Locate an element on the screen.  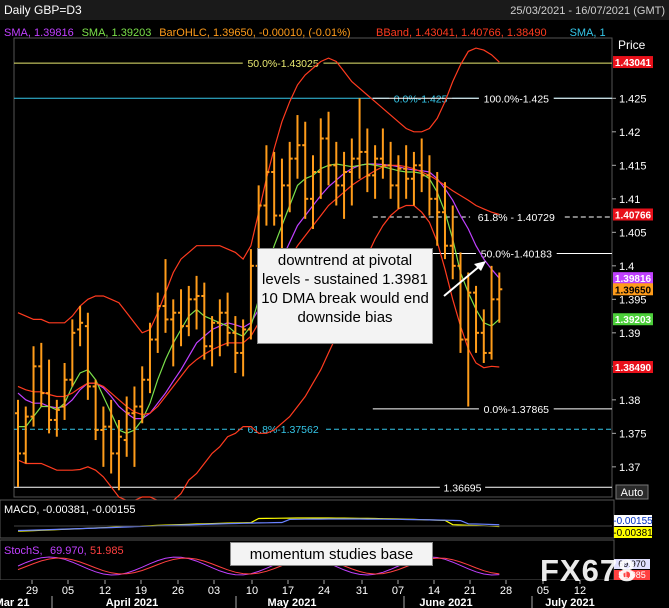
time-tick-label: 24 is located at coordinates (324, 591).